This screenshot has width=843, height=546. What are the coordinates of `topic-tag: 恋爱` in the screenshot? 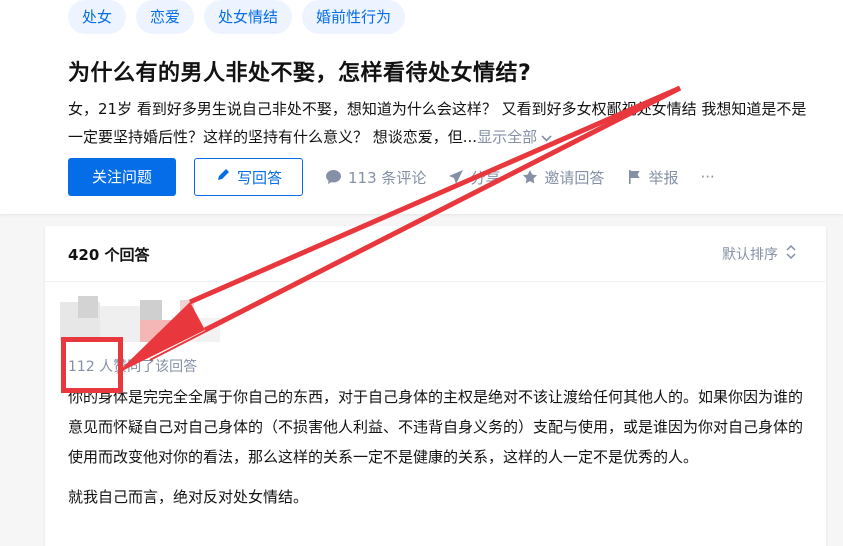 It's located at (165, 17).